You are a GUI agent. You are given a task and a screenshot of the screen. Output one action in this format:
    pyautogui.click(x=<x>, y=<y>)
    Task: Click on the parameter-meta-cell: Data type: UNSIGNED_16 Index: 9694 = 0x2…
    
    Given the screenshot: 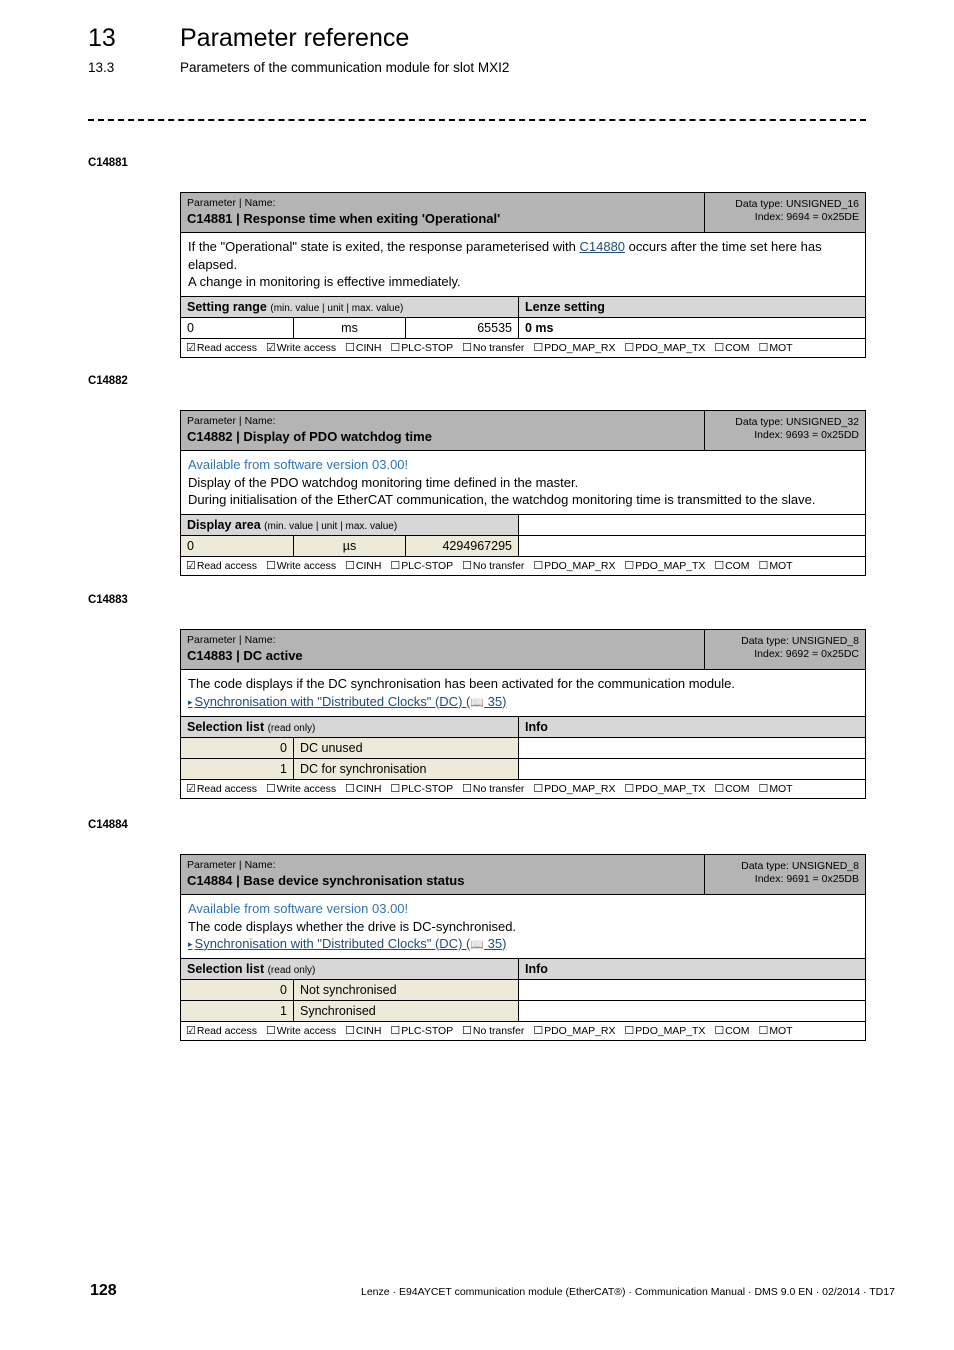 What is the action you would take?
    pyautogui.click(x=785, y=212)
    